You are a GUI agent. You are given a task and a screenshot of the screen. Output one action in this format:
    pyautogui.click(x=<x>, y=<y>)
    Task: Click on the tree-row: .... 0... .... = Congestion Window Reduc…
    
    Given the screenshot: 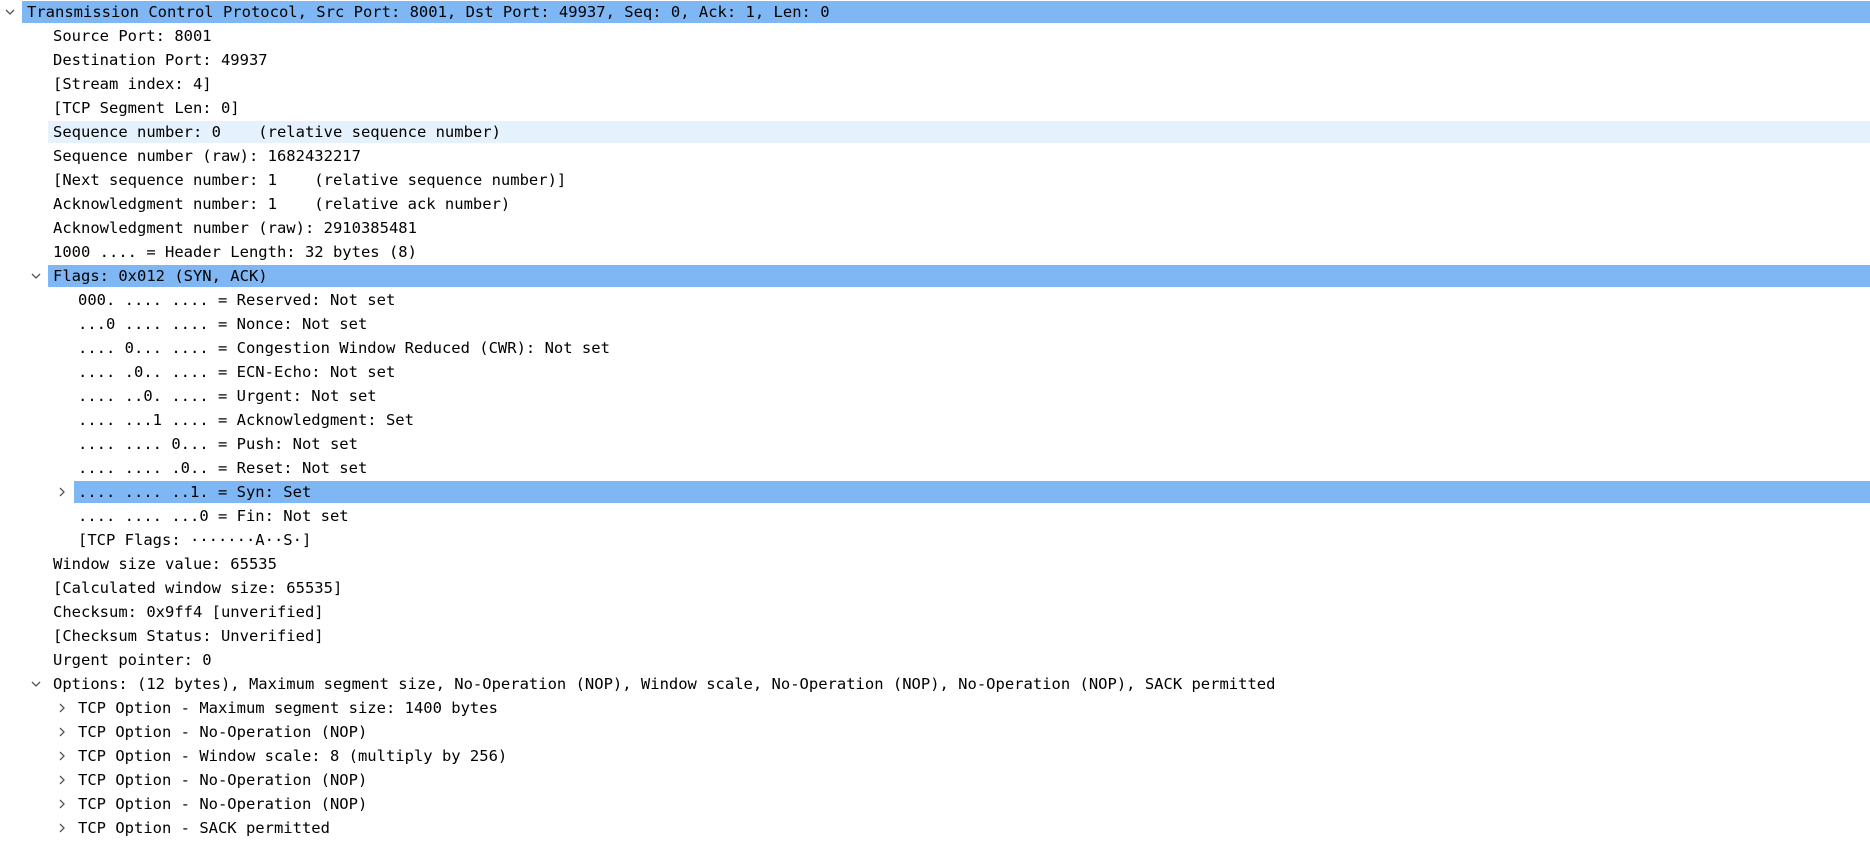 What is the action you would take?
    pyautogui.click(x=935, y=348)
    